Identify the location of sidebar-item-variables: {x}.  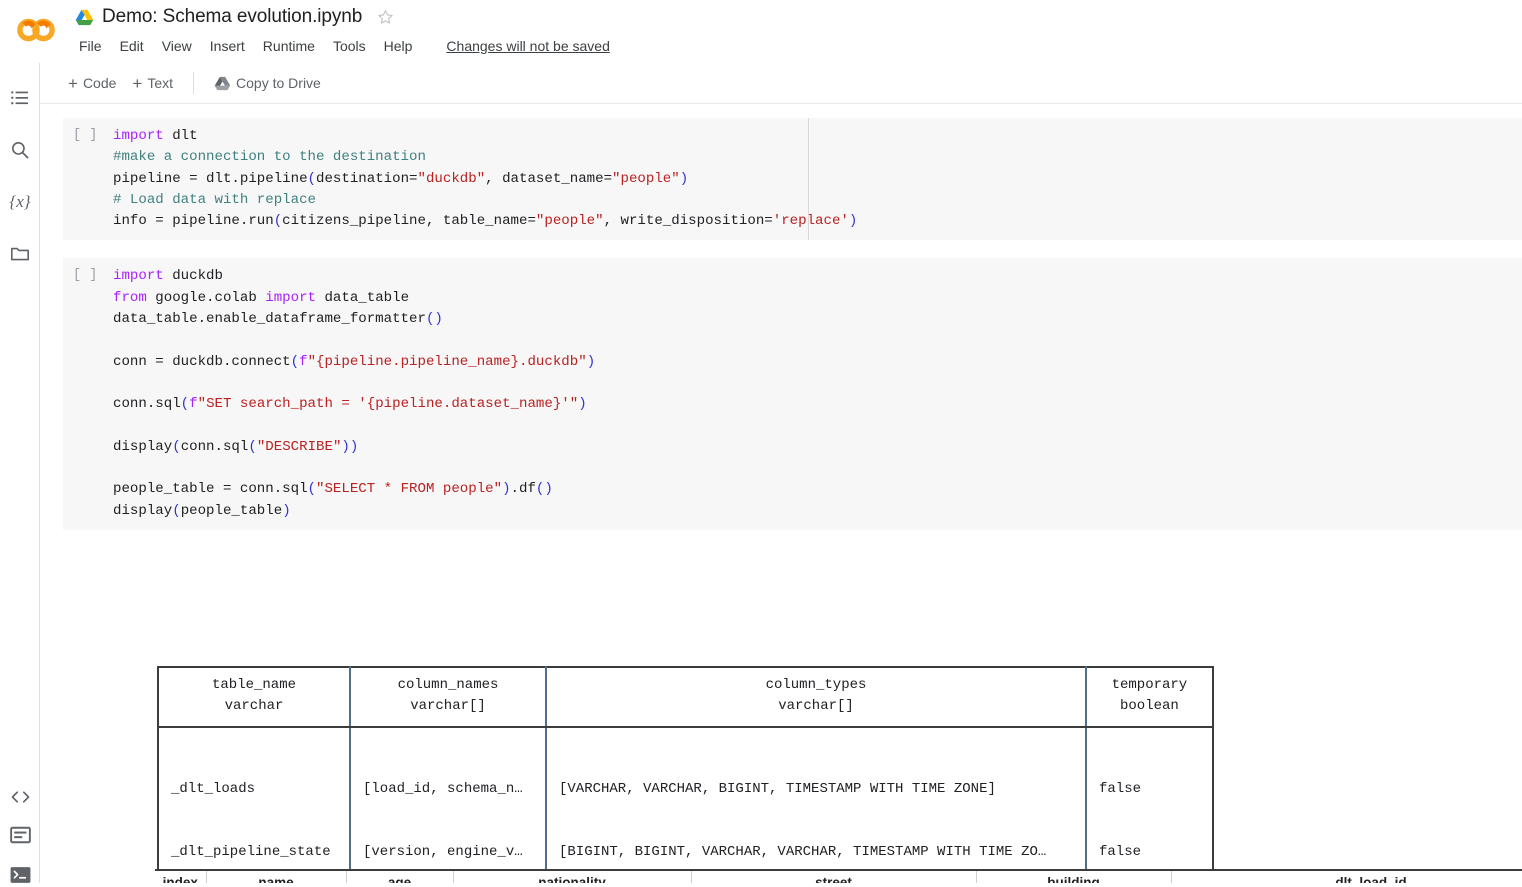
(20, 202).